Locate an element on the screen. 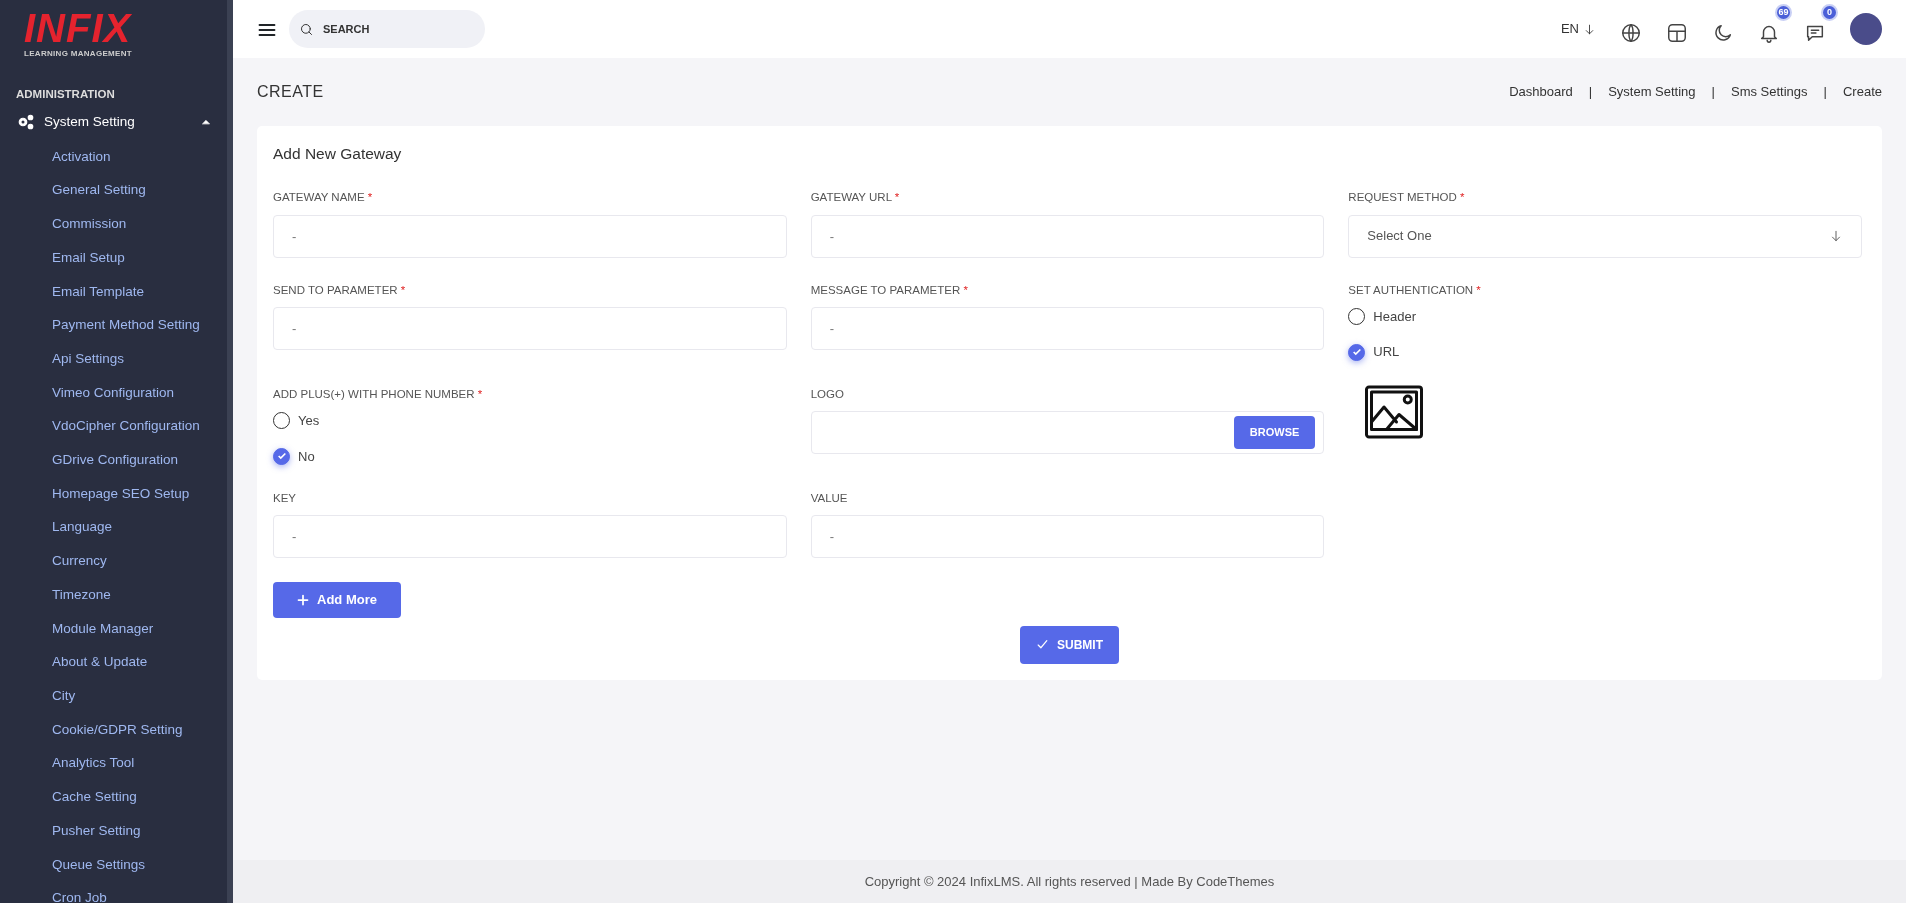  sidebar-item: Currency is located at coordinates (113, 561).